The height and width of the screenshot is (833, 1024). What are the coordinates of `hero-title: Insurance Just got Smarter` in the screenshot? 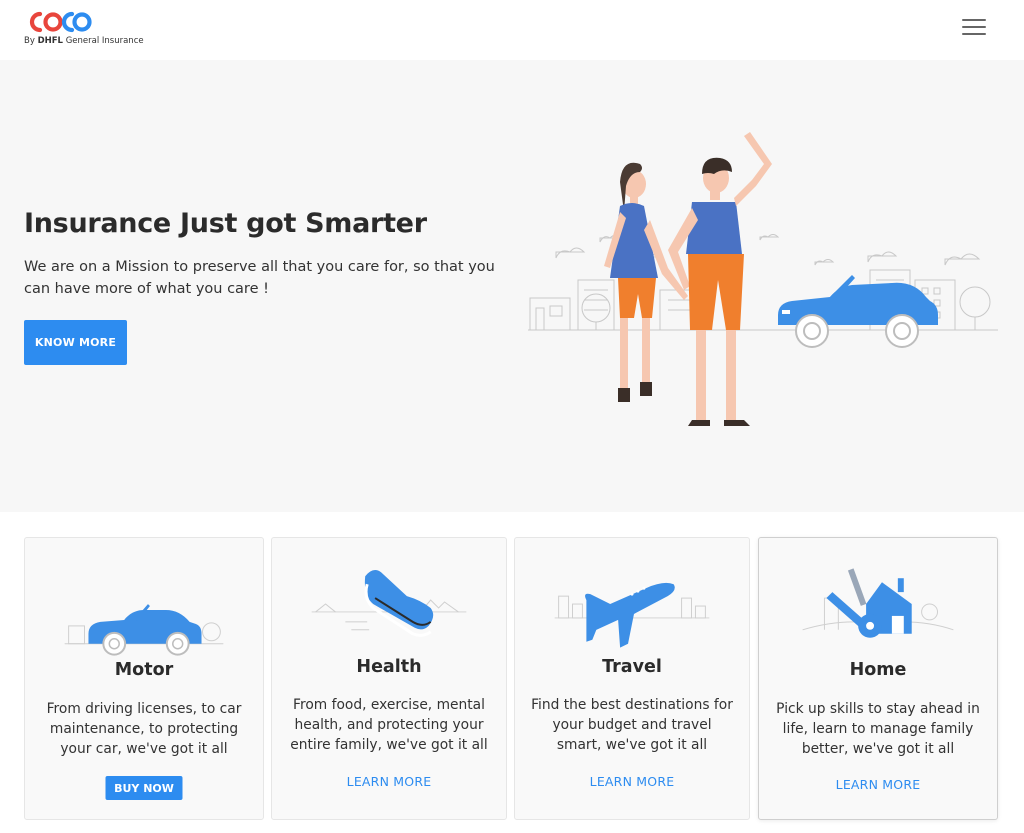 It's located at (225, 223).